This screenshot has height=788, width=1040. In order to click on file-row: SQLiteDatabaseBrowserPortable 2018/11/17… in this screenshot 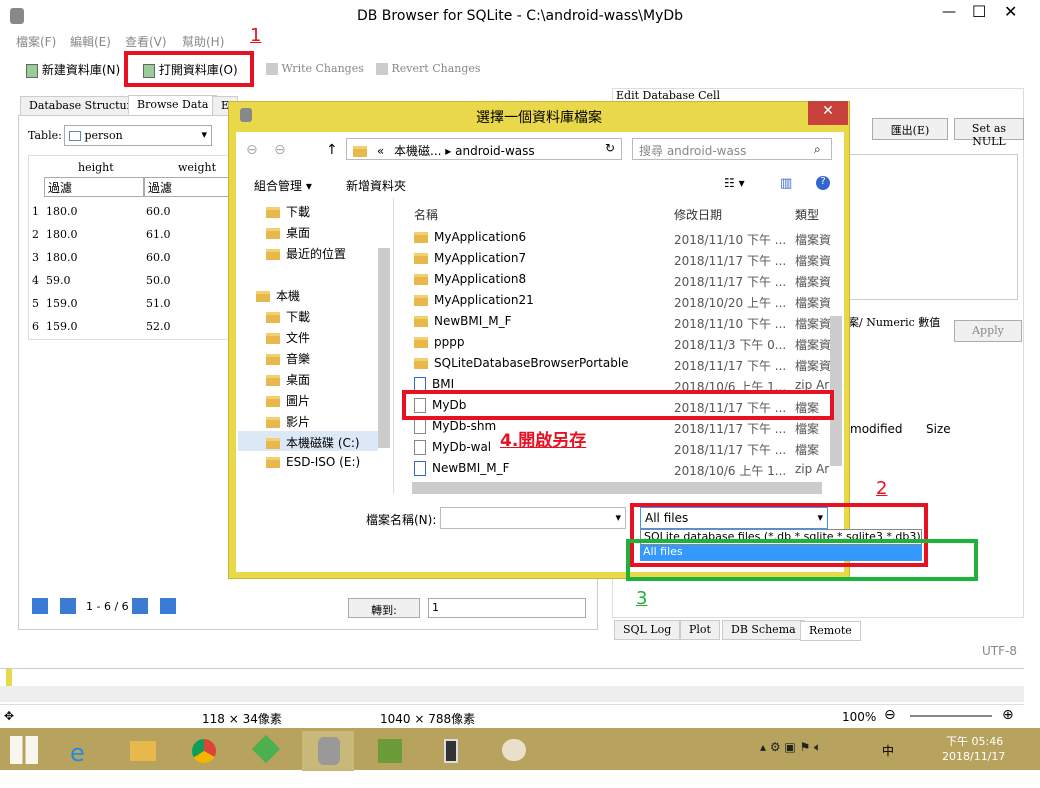, I will do `click(623, 364)`.